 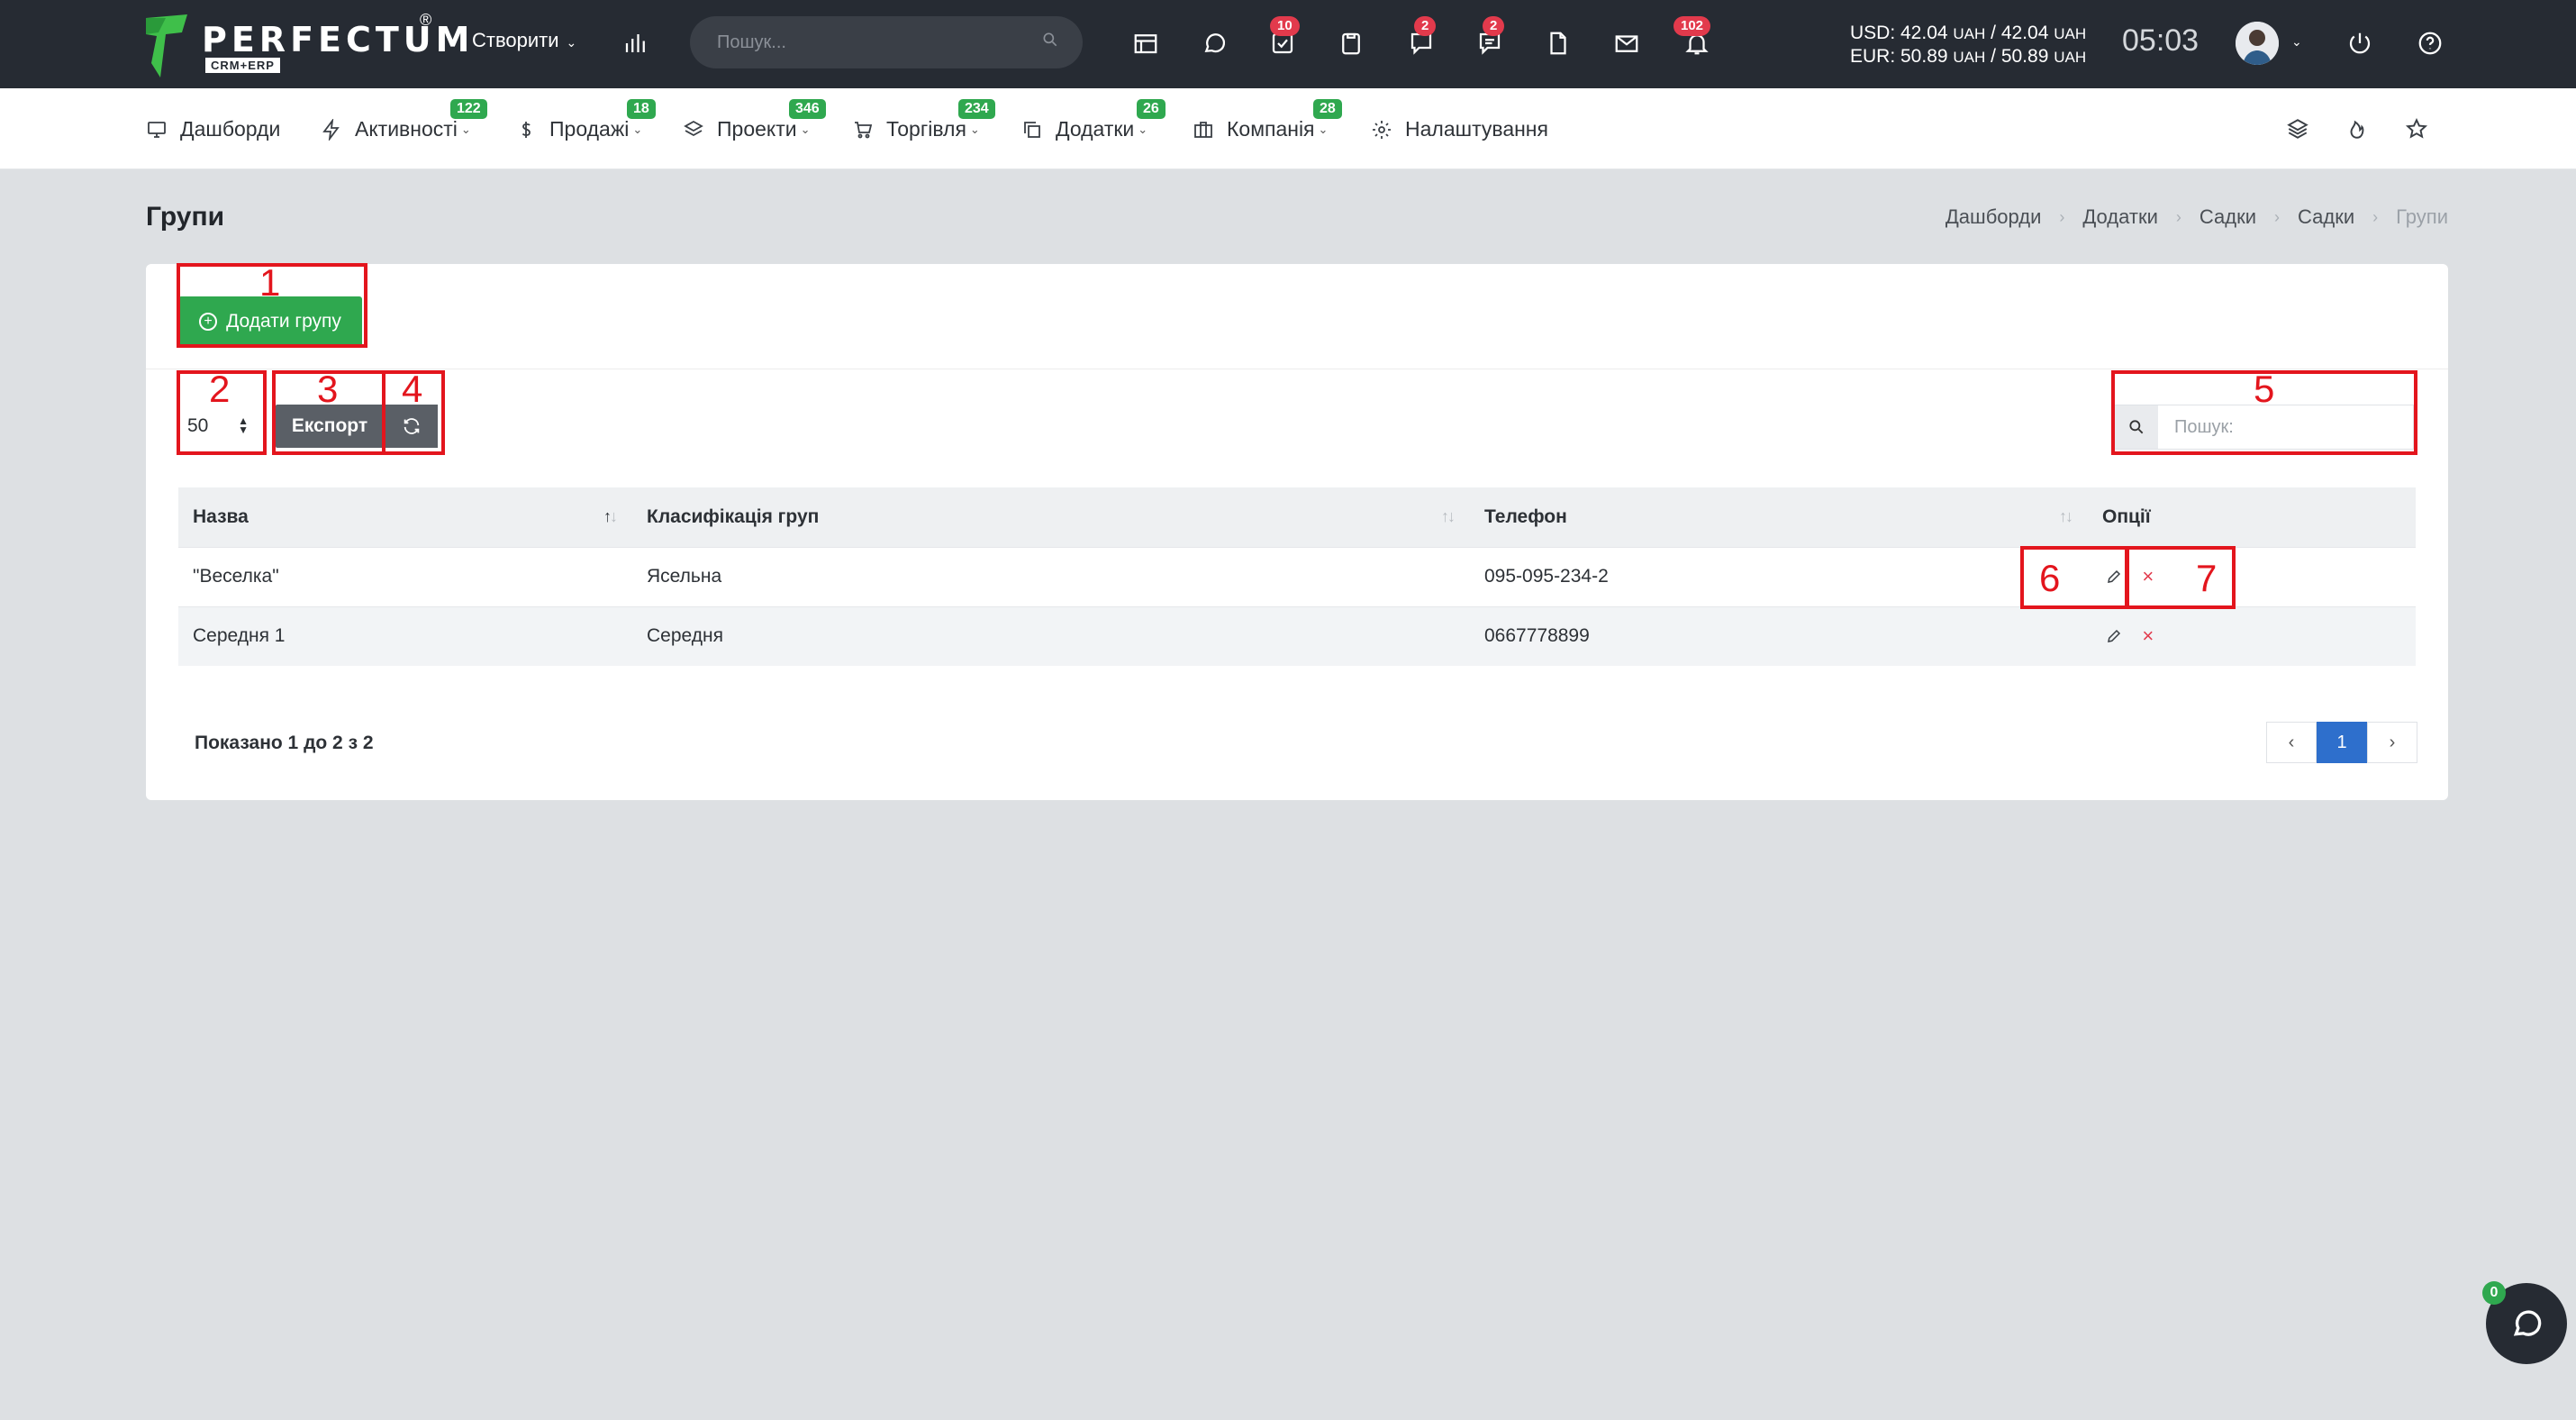 I want to click on nav-item-addons: Додатки ⌄, so click(x=1084, y=129).